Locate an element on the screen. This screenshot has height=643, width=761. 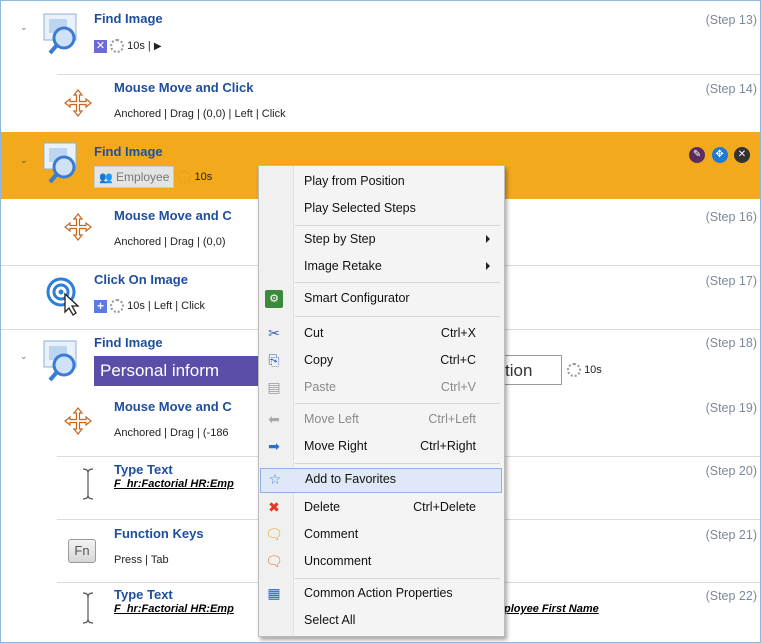
step-number: (Step 20) is located at coordinates (731, 471).